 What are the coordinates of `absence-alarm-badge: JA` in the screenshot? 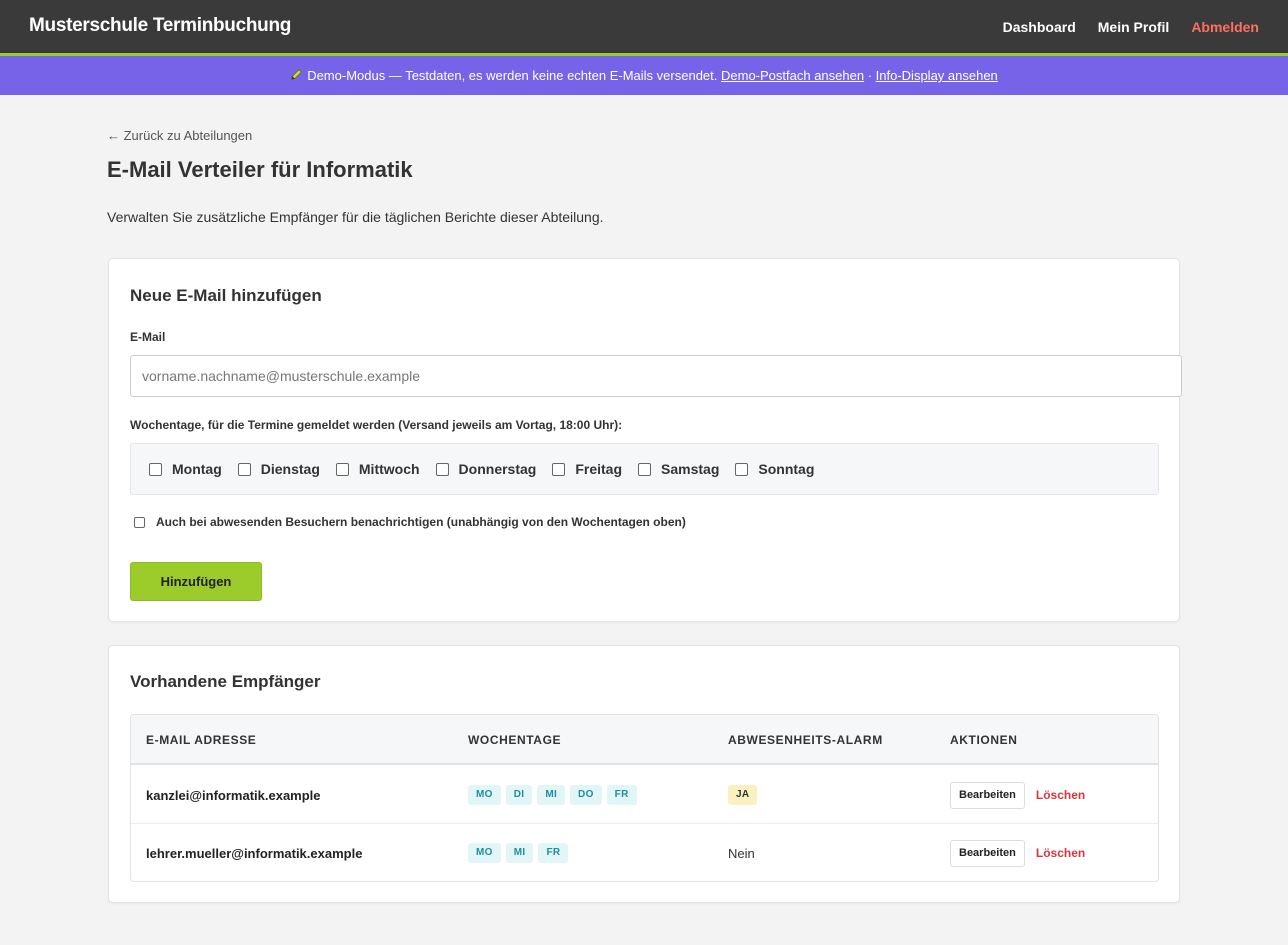 It's located at (743, 795).